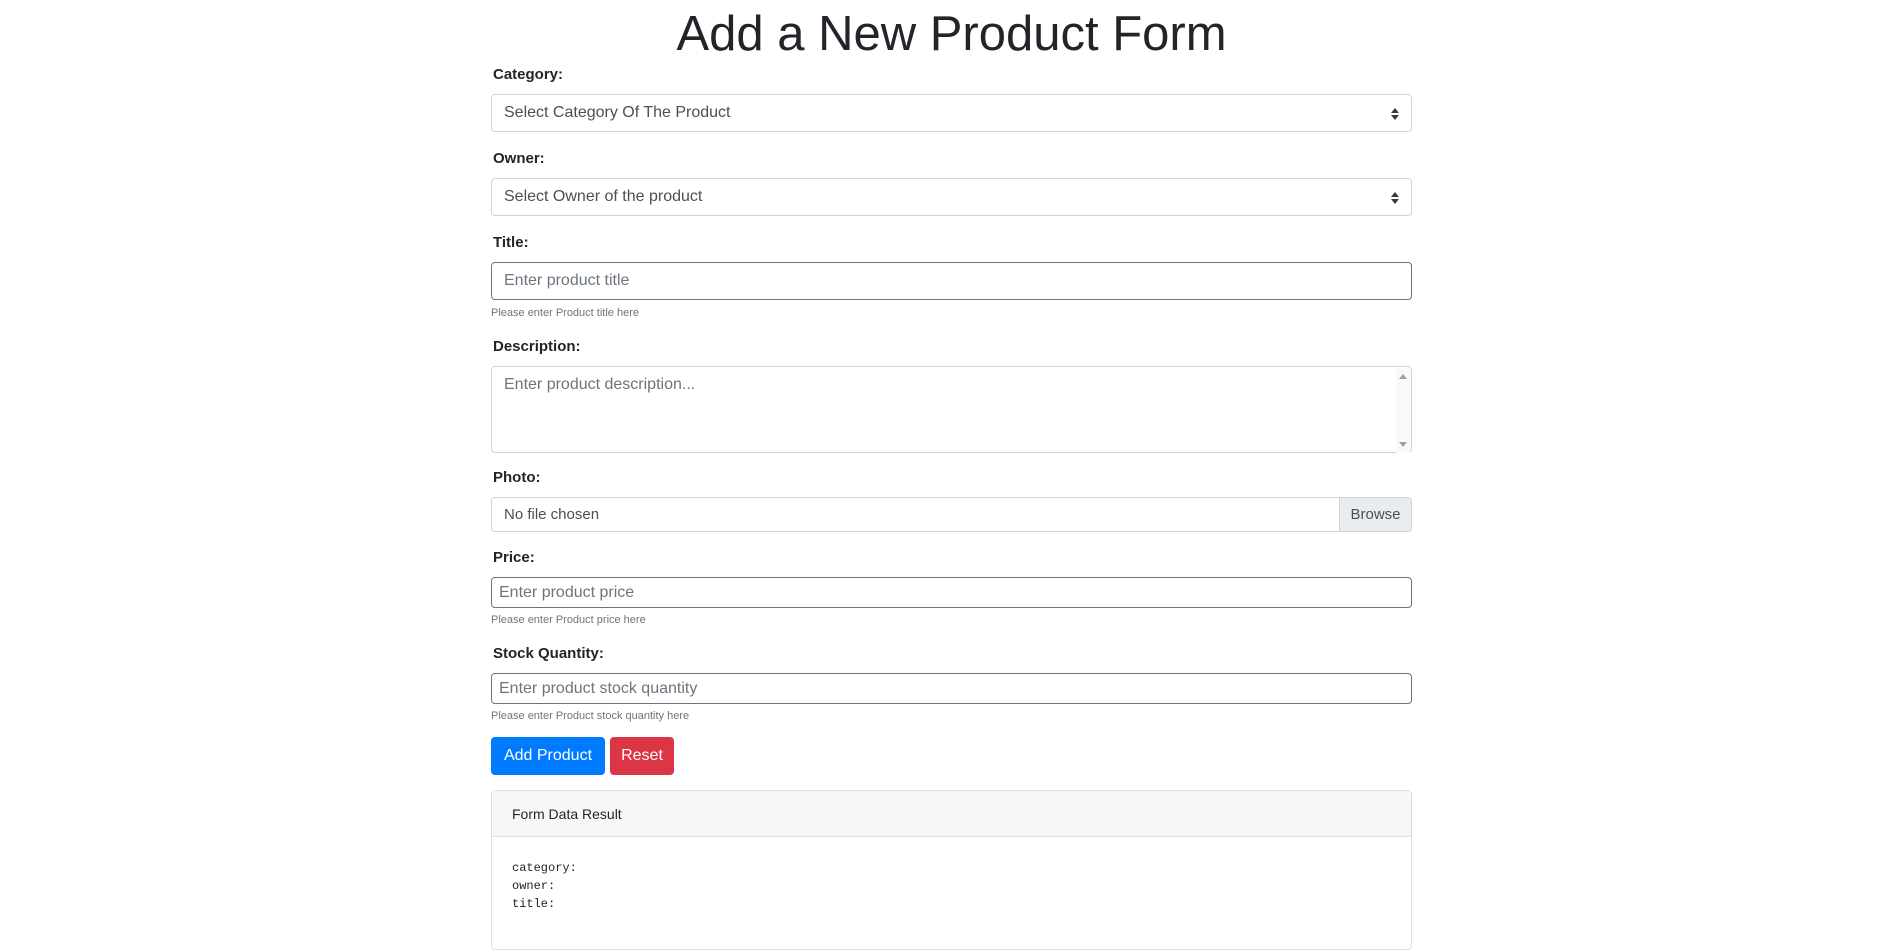 This screenshot has width=1901, height=950. What do you see at coordinates (552, 514) in the screenshot?
I see `file-status-text: No file chosen` at bounding box center [552, 514].